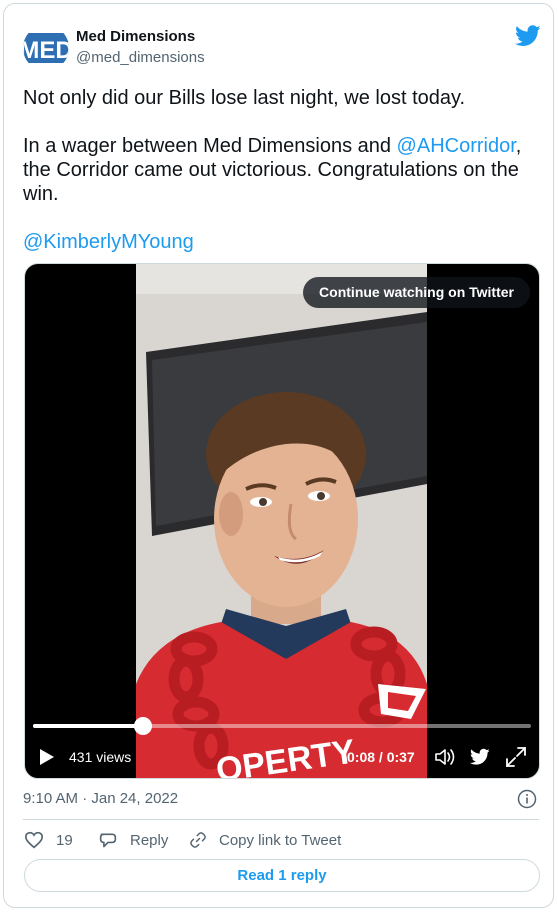 This screenshot has height=915, width=558. I want to click on continue-watching-button: Continue watching on Twitter, so click(416, 292).